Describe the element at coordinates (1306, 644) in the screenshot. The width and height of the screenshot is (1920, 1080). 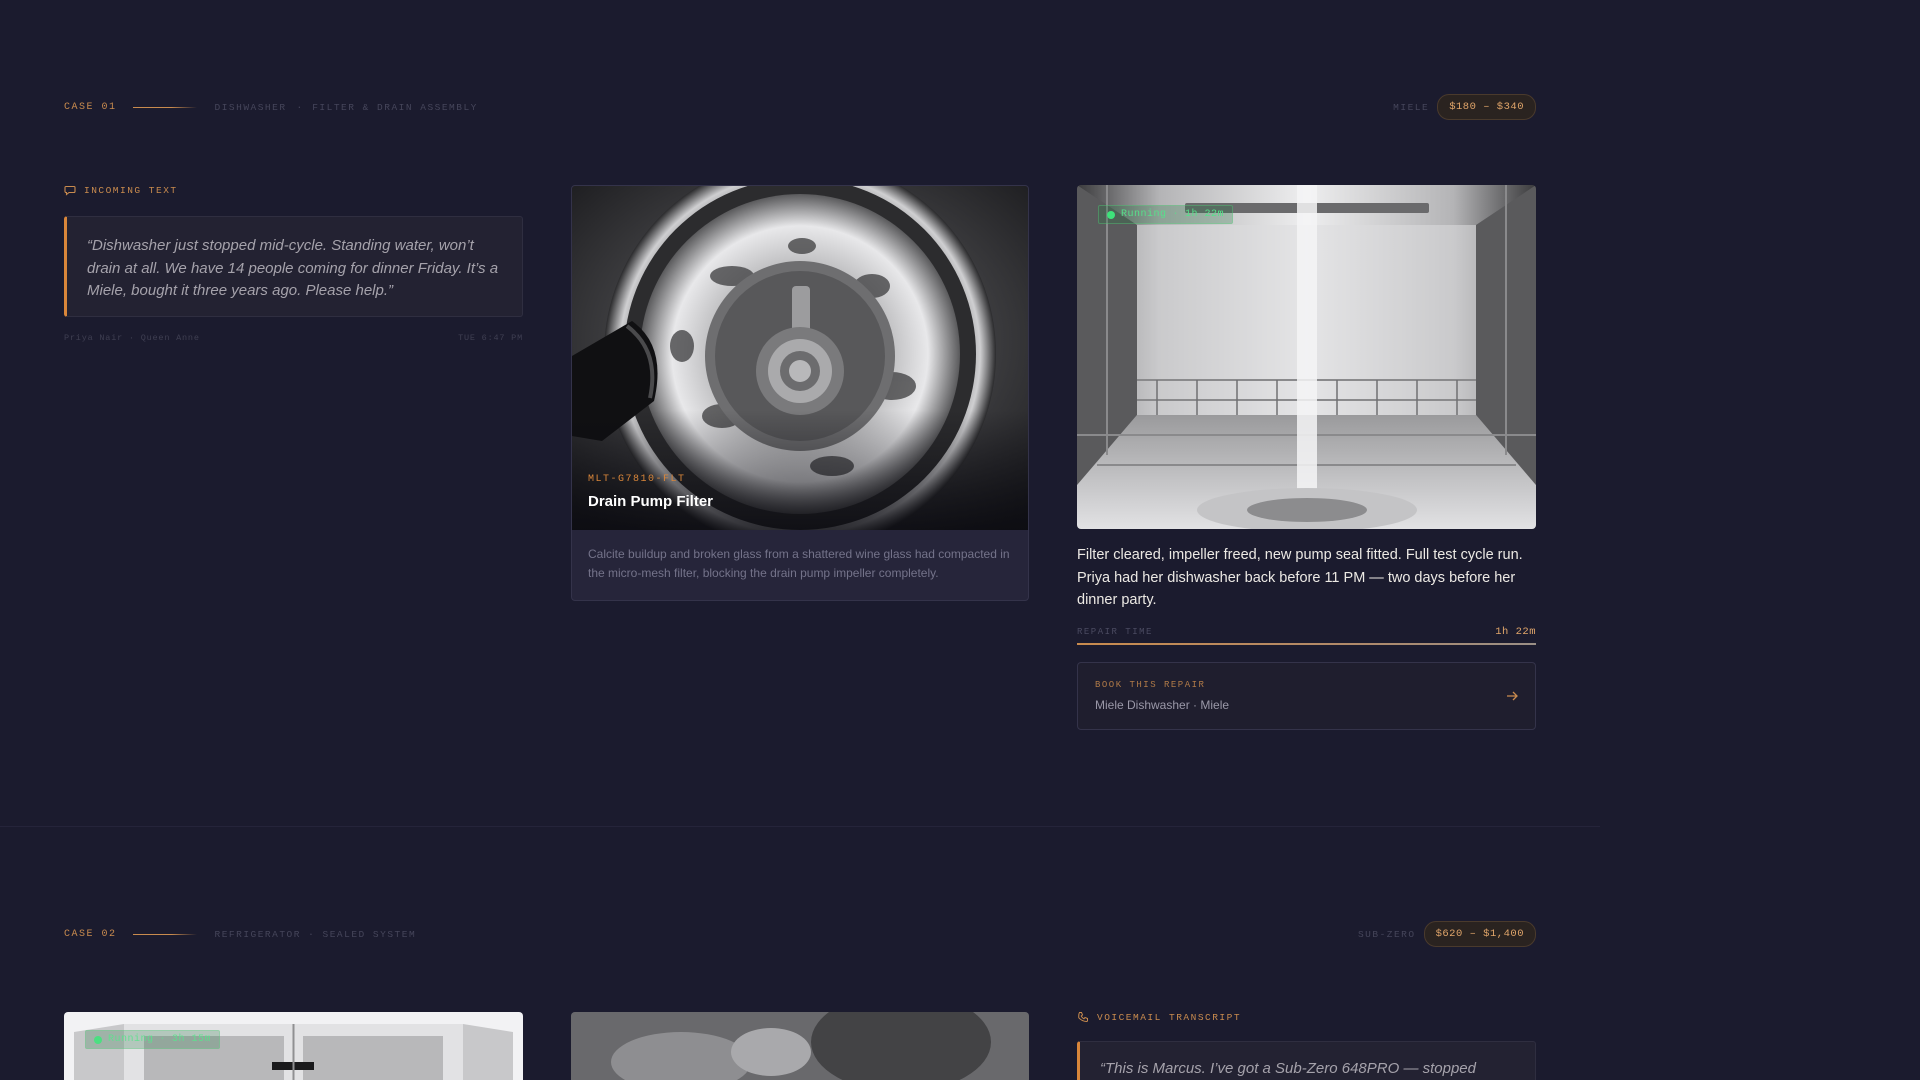
I see `repair-time-bar` at that location.